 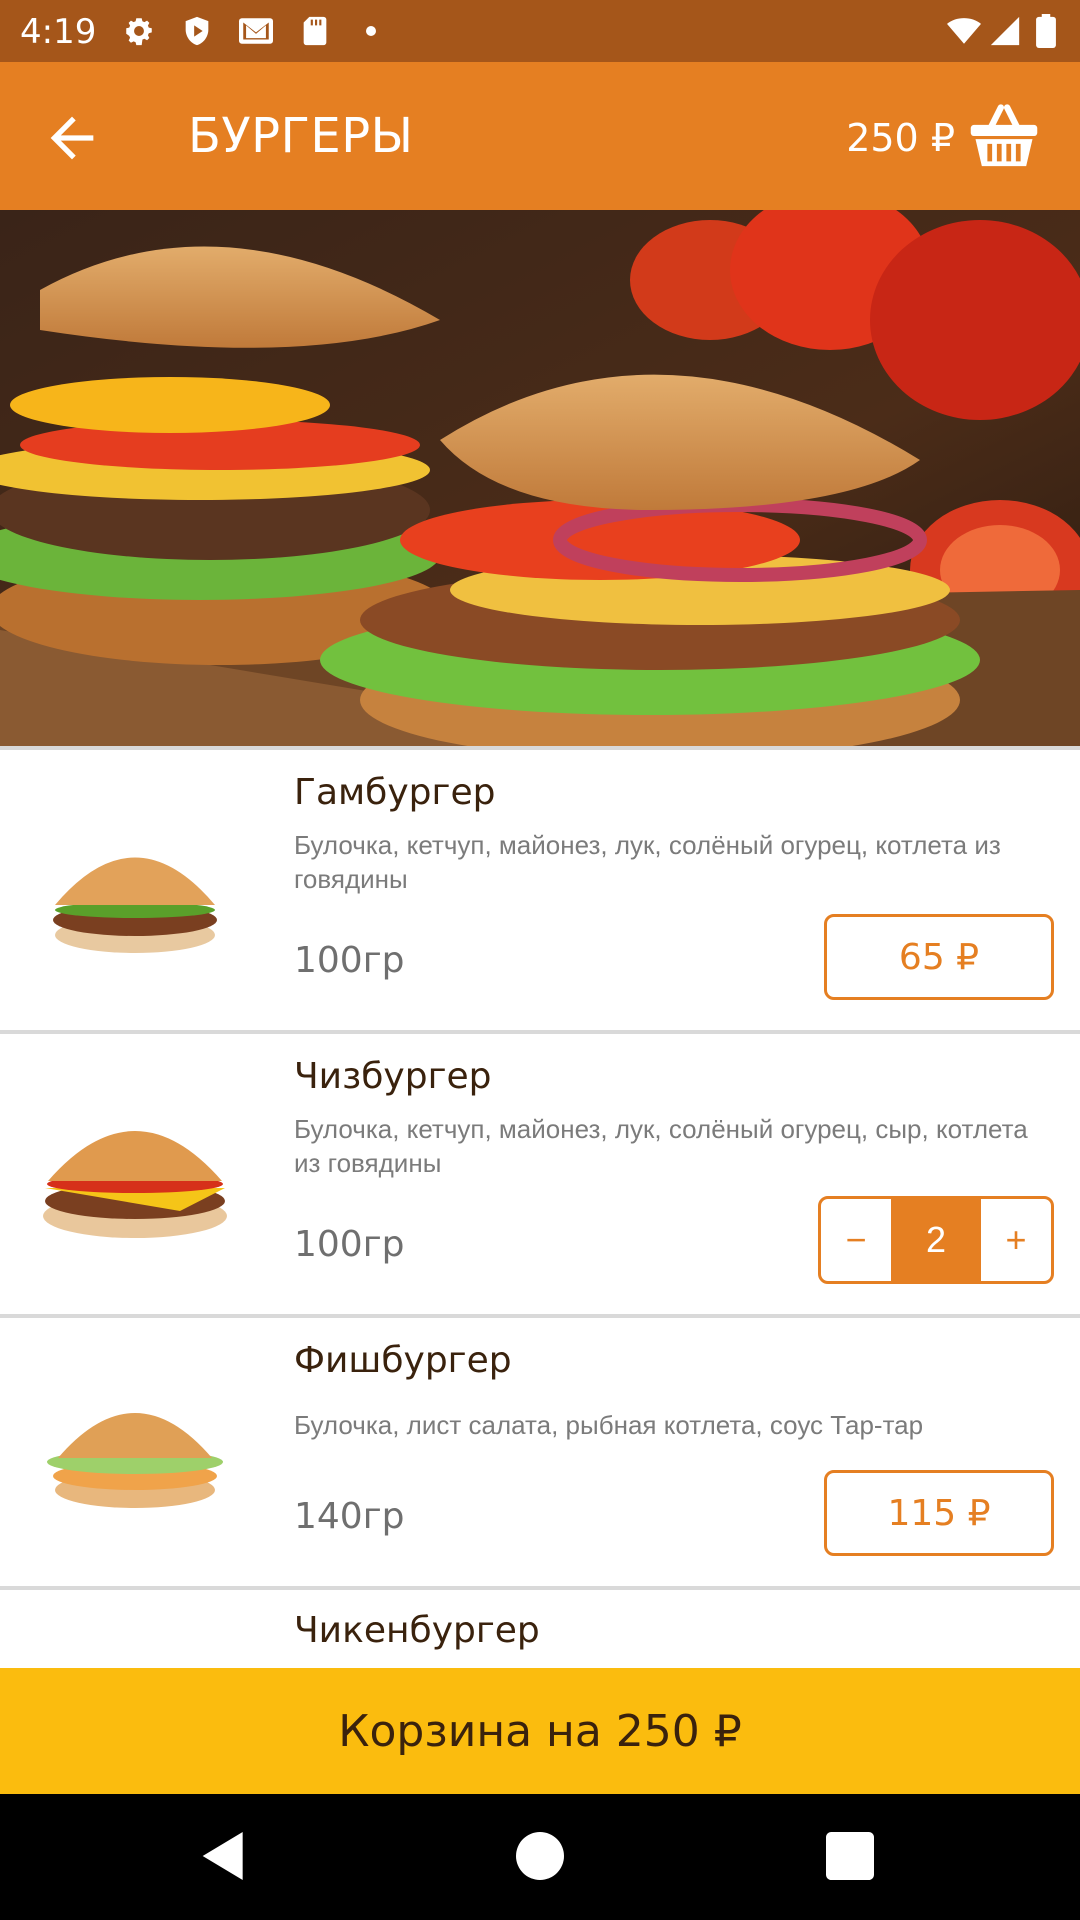 I want to click on increase-button: +, so click(x=1016, y=1240).